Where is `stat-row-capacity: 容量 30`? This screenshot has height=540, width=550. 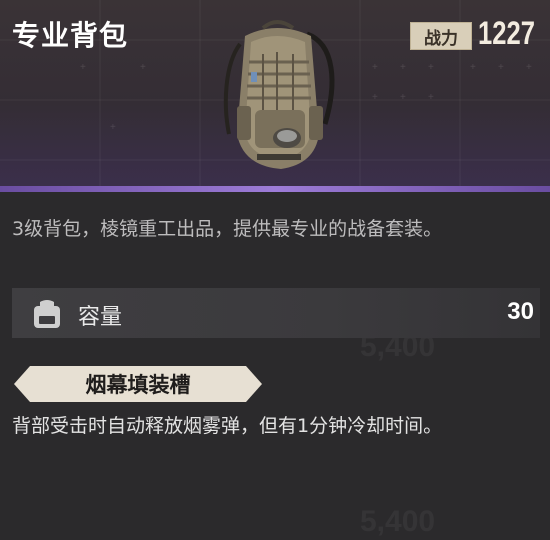 stat-row-capacity: 容量 30 is located at coordinates (276, 313).